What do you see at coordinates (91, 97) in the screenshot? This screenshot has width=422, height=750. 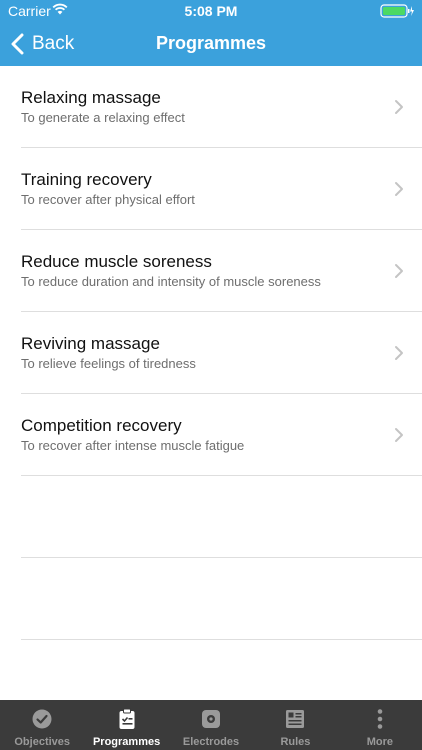 I see `programme-title: Relaxing massage` at bounding box center [91, 97].